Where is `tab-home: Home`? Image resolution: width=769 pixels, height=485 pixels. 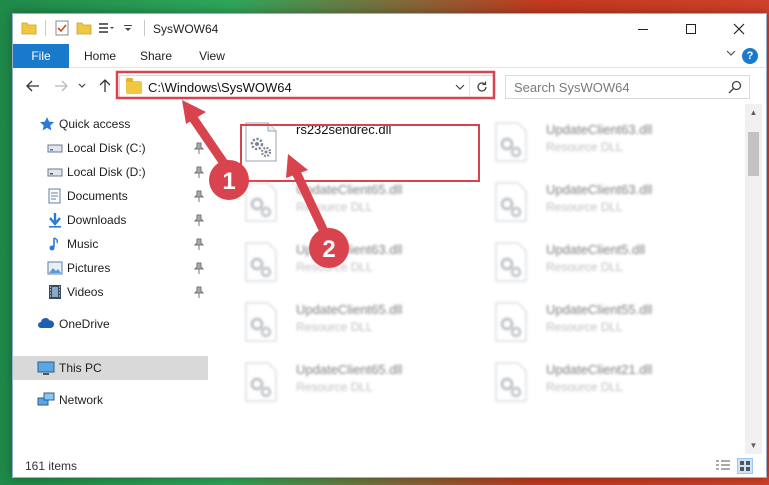
tab-home: Home is located at coordinates (100, 56).